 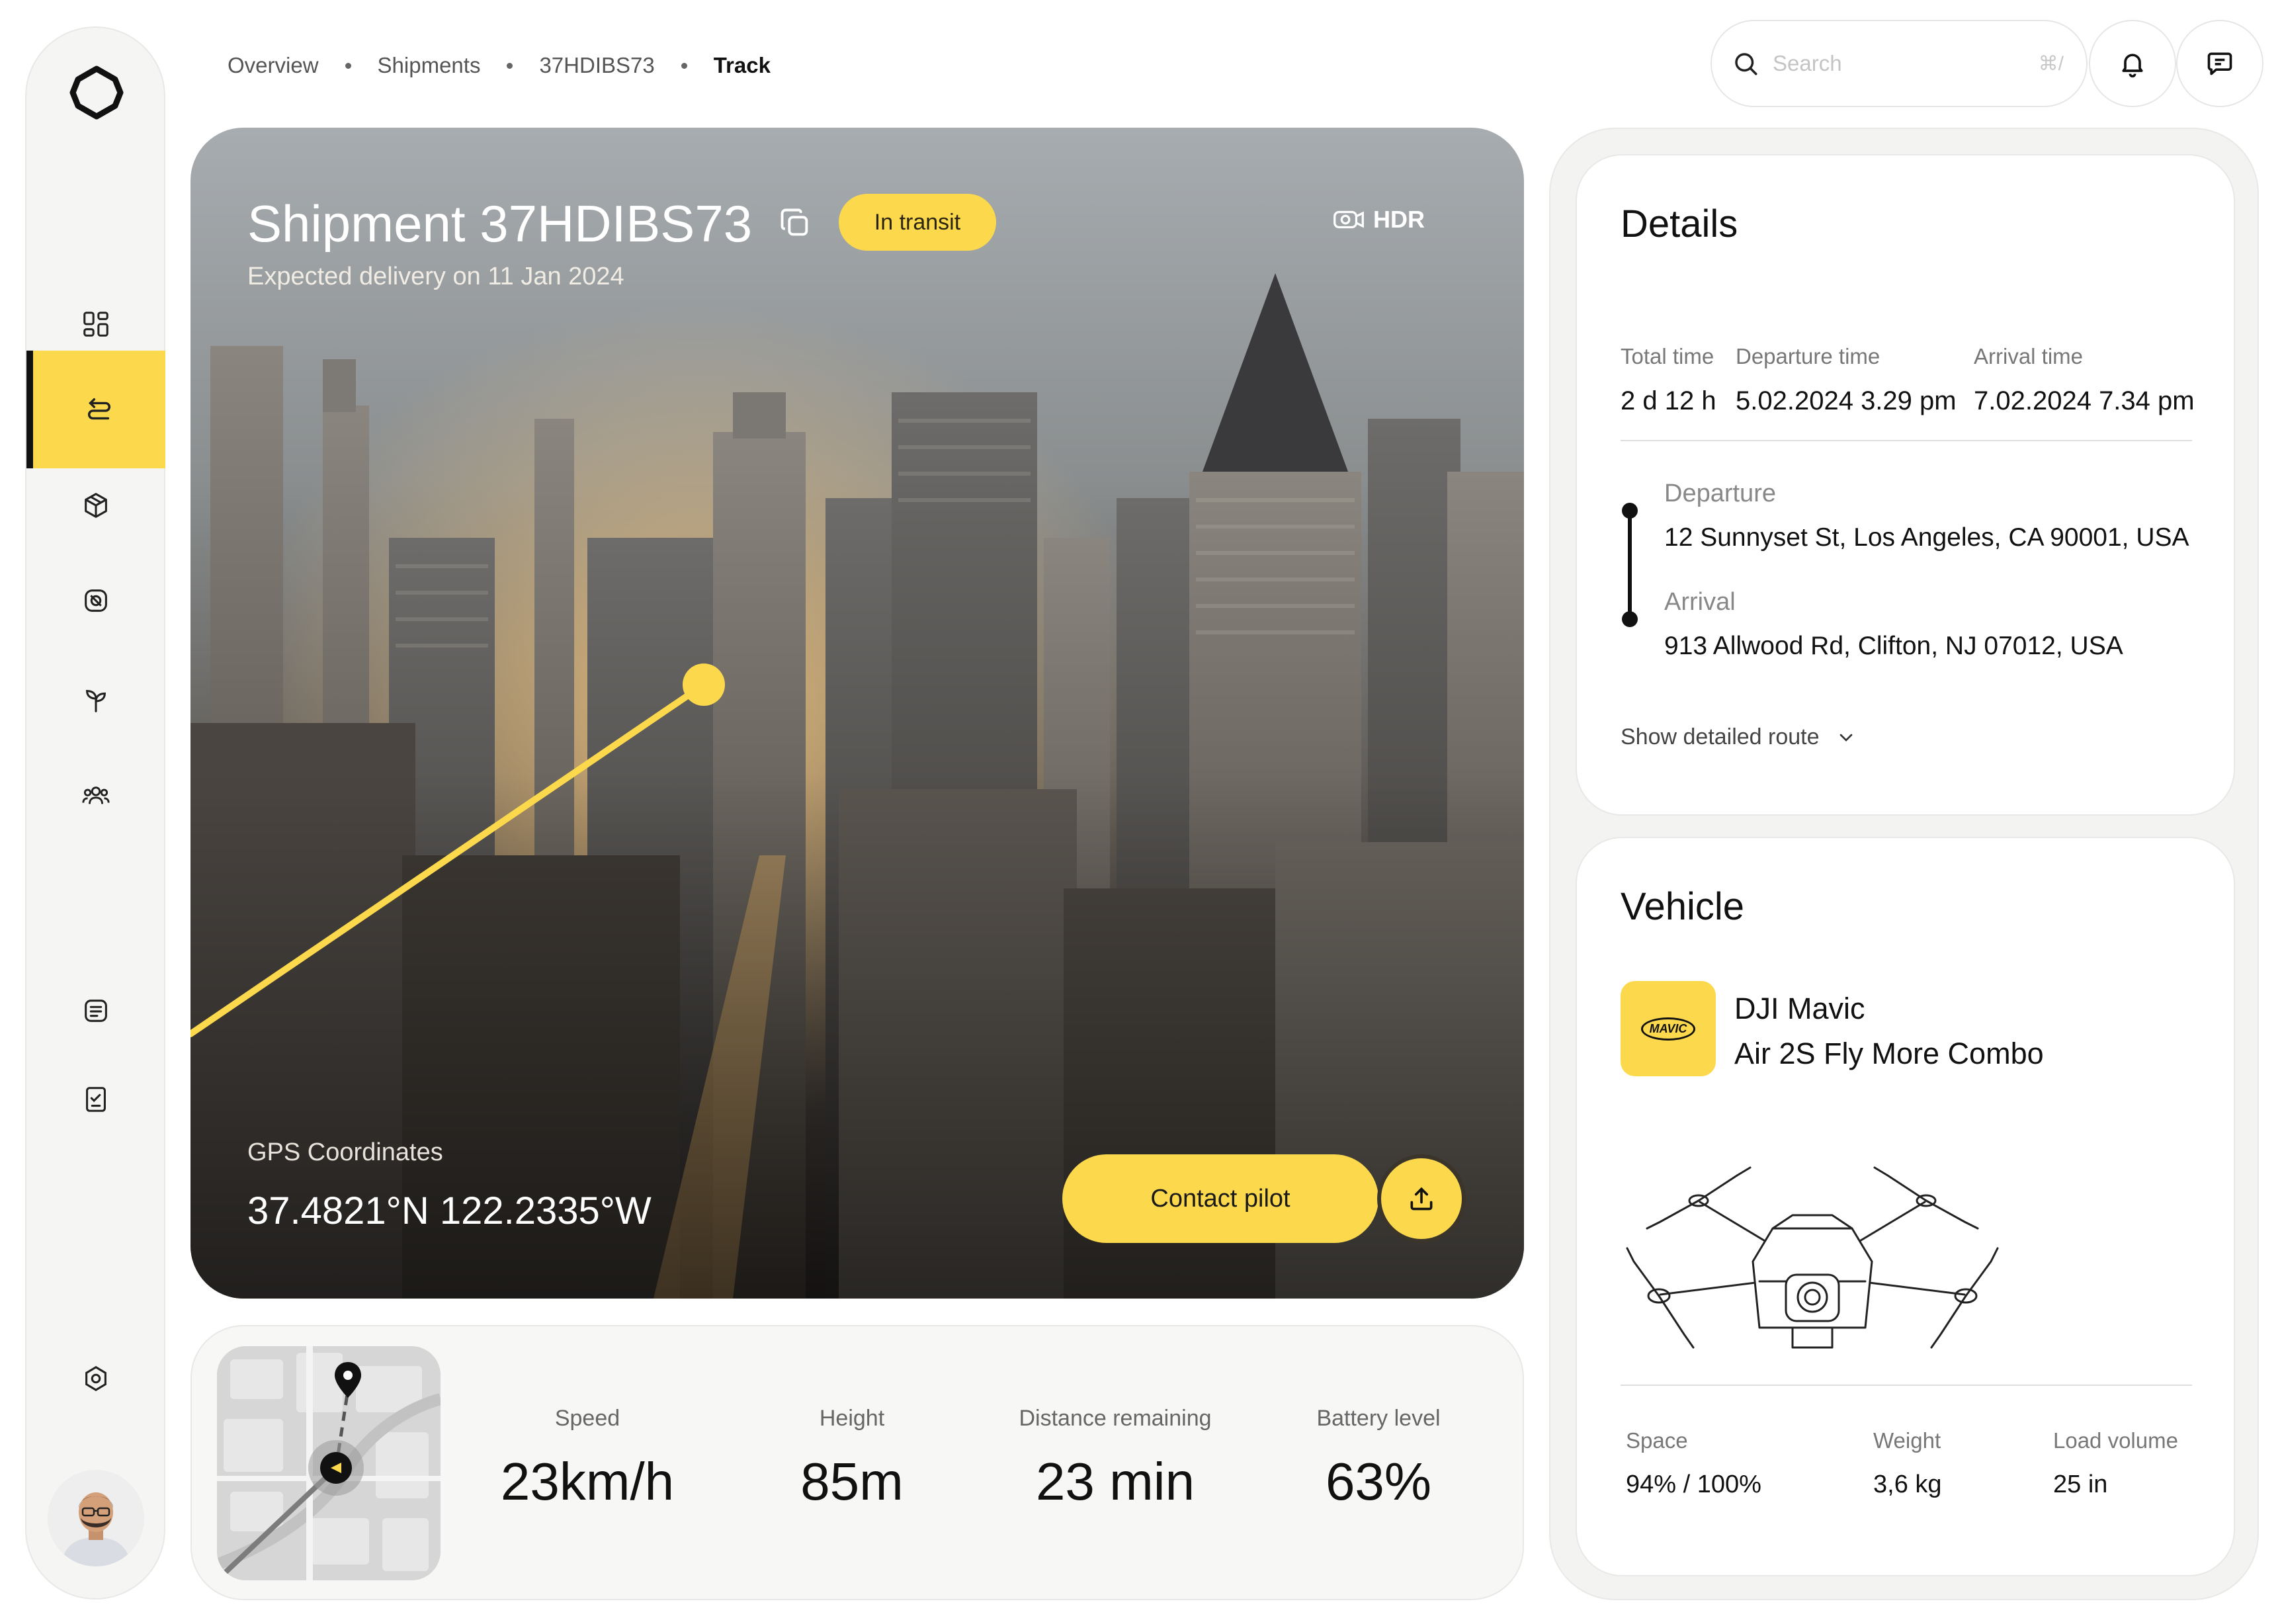 What do you see at coordinates (1378, 1418) in the screenshot?
I see `stat-label: Battery level` at bounding box center [1378, 1418].